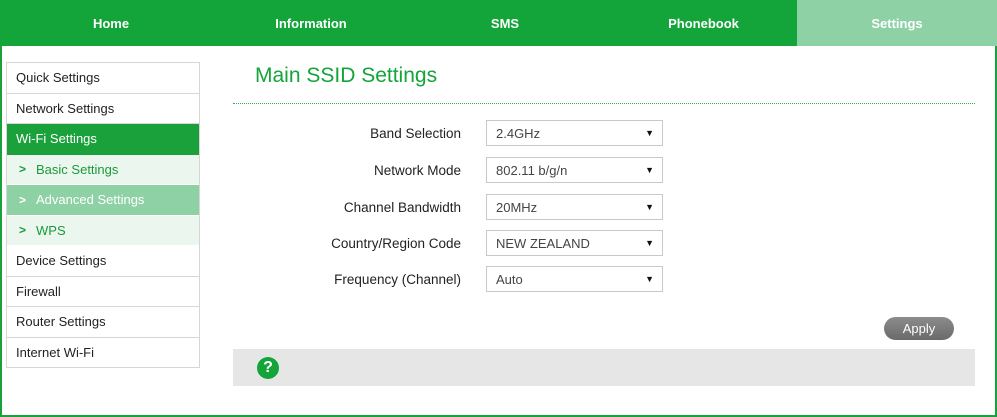 Image resolution: width=997 pixels, height=417 pixels. What do you see at coordinates (897, 23) in the screenshot?
I see `tab-settings: Settings` at bounding box center [897, 23].